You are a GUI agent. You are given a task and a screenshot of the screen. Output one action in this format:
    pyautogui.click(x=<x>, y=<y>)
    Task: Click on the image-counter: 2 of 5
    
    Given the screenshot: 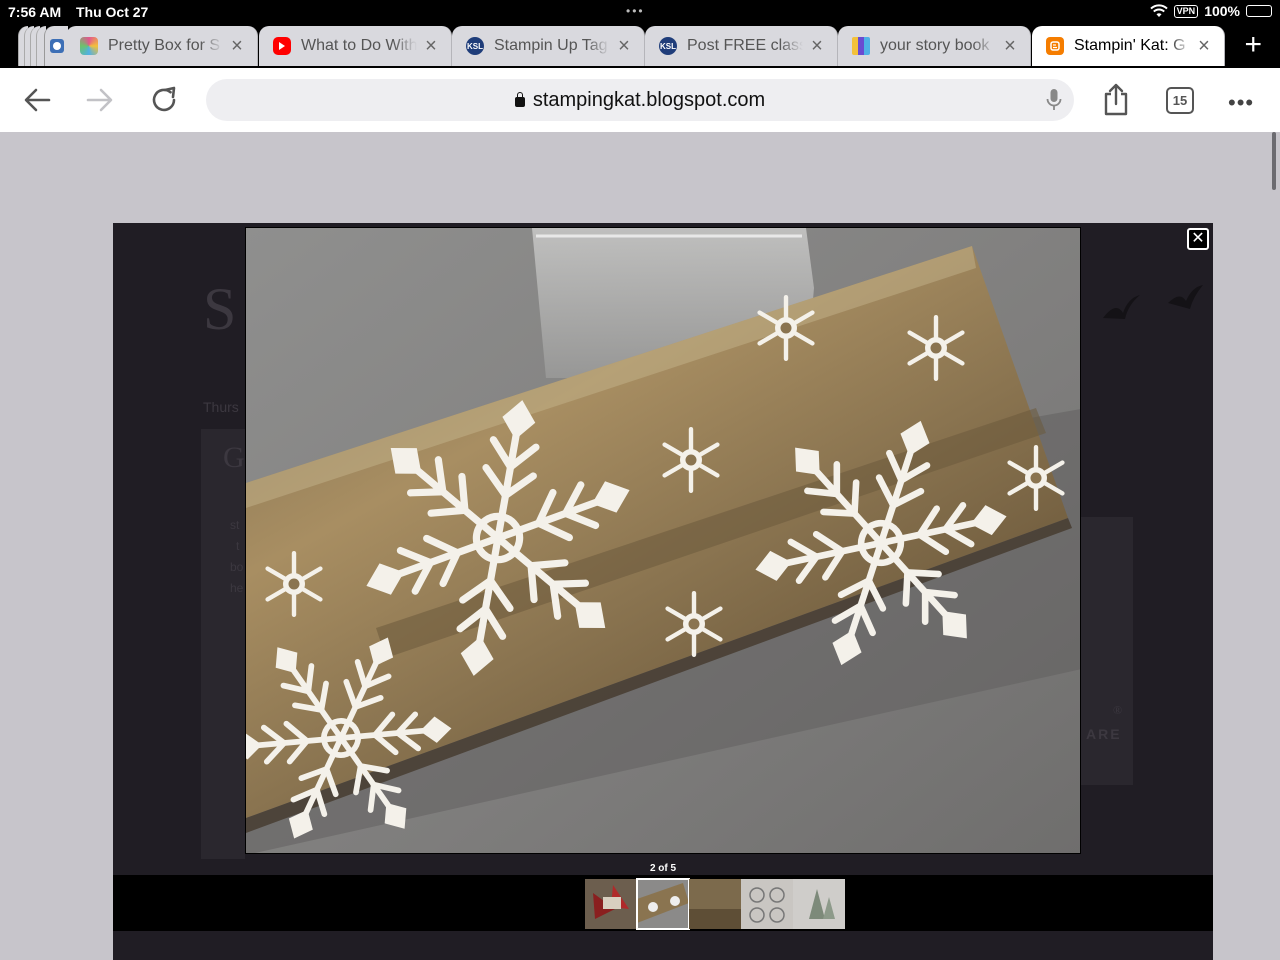 What is the action you would take?
    pyautogui.click(x=663, y=868)
    